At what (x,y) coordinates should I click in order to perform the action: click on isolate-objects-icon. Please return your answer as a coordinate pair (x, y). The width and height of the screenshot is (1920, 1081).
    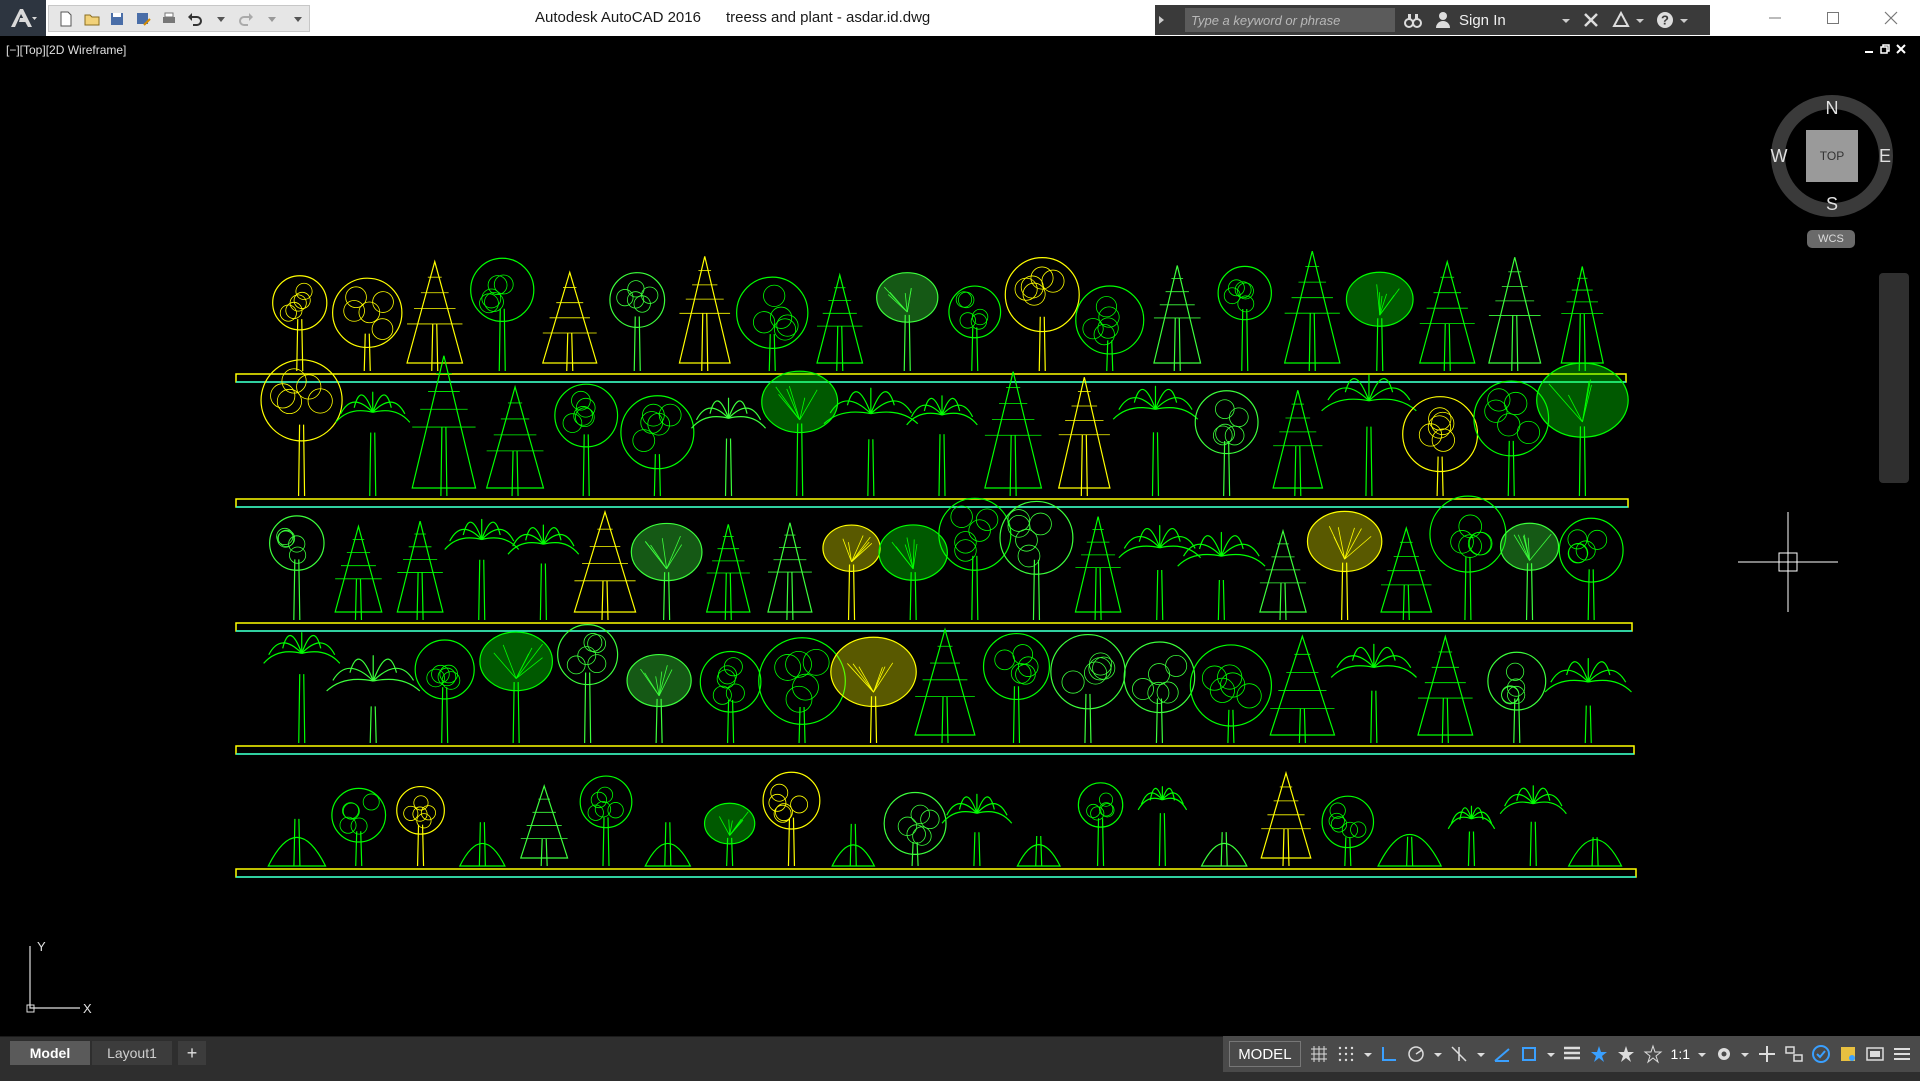
    Looking at the image, I should click on (1847, 1054).